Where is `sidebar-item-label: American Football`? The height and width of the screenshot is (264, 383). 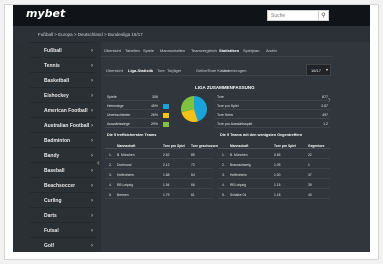
sidebar-item-label: American Football is located at coordinates (66, 111).